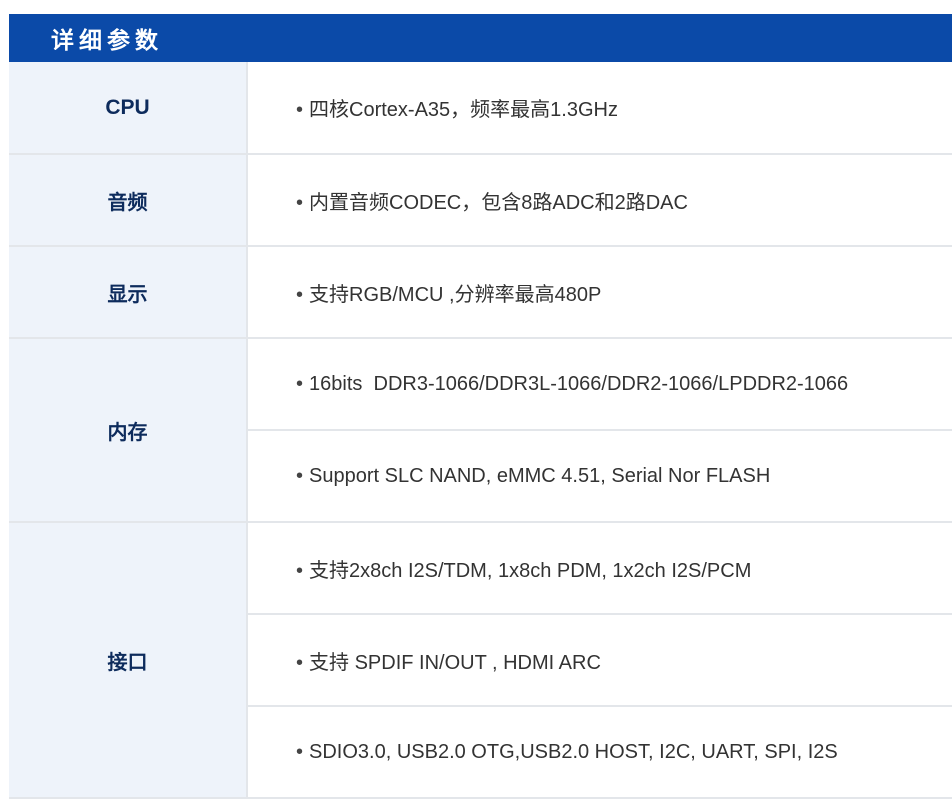  I want to click on spec-label-interface: 接口, so click(128, 660).